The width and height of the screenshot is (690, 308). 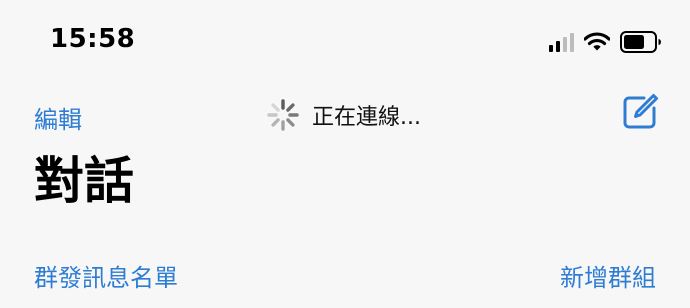 I want to click on status-icons, so click(x=605, y=42).